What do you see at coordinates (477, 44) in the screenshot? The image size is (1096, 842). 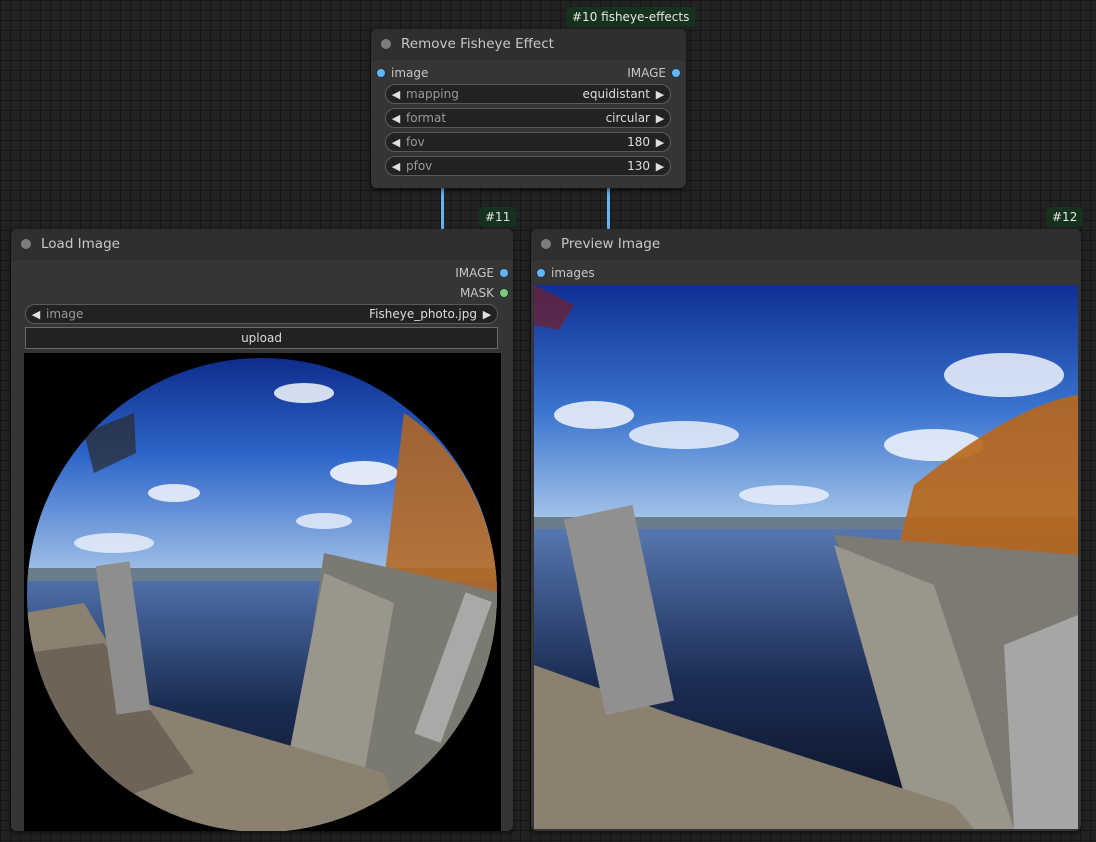 I see `node-title: Remove Fisheye Effect` at bounding box center [477, 44].